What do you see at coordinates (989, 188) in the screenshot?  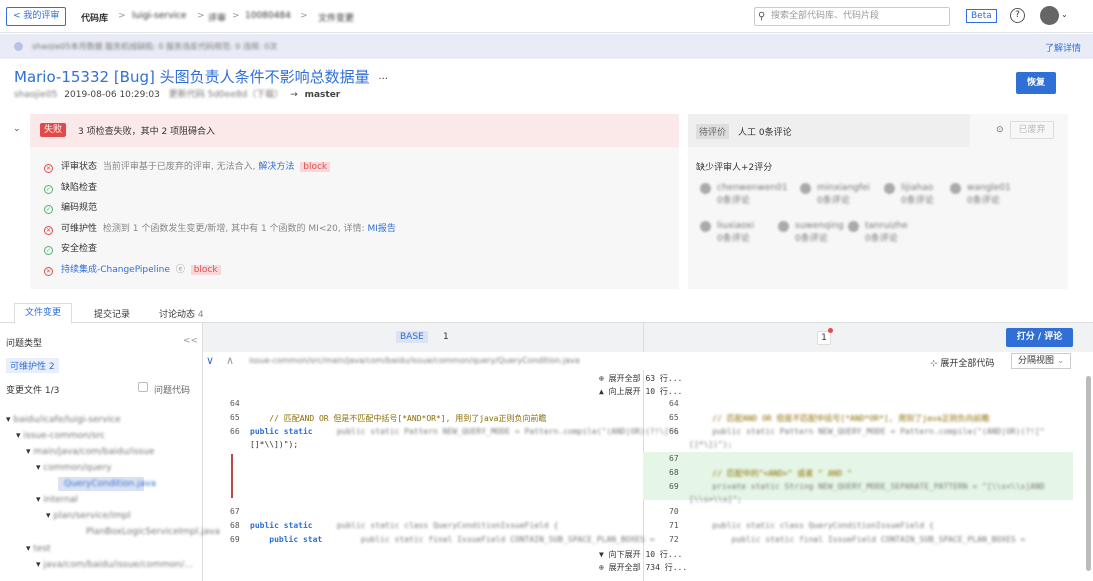 I see `reviewer-name: wangle01` at bounding box center [989, 188].